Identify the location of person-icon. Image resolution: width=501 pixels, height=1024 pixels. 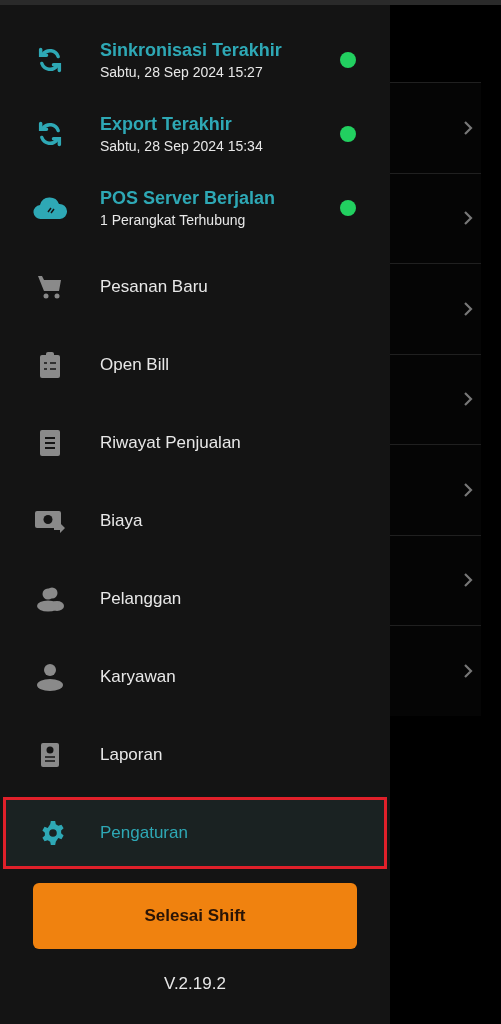
(50, 677).